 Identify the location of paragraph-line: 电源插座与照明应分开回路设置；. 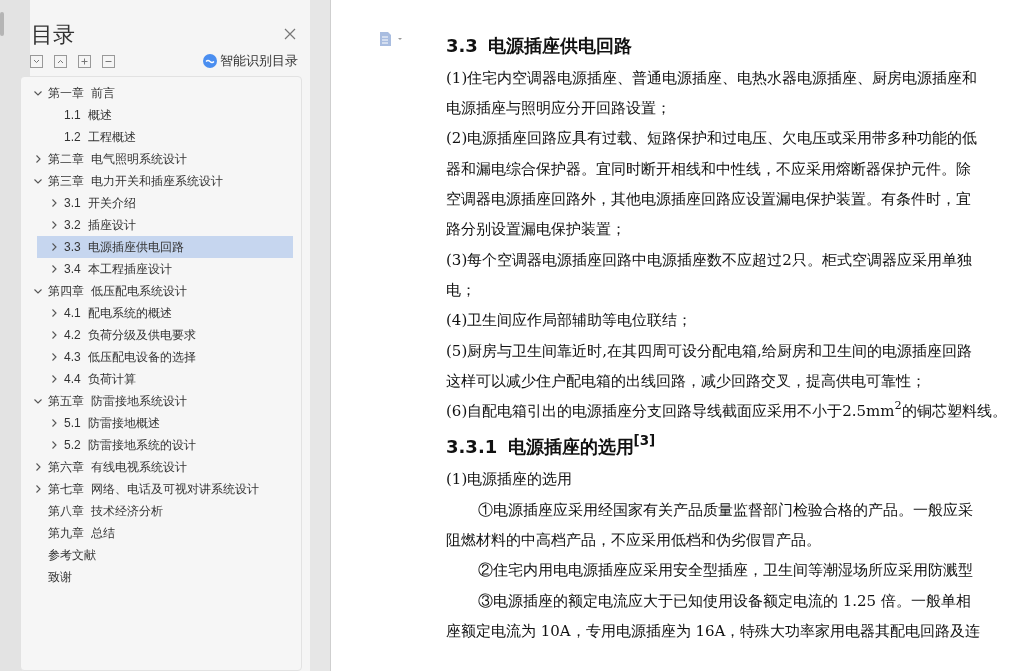
(559, 109).